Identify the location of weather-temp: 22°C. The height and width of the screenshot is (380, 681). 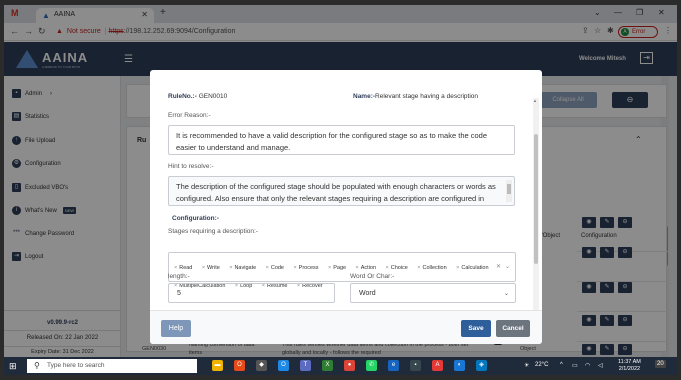
(541, 365).